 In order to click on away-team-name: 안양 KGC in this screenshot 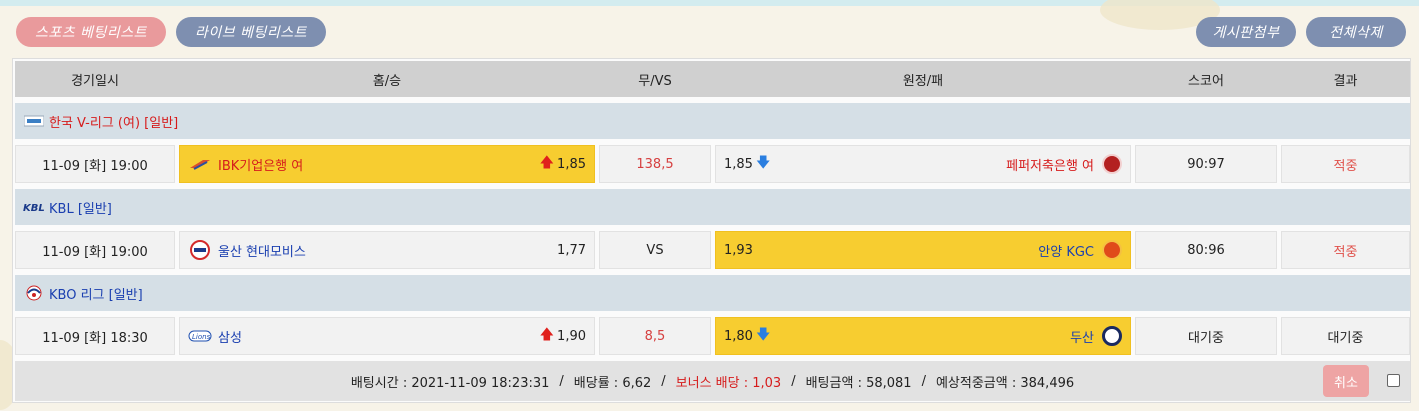, I will do `click(1066, 252)`.